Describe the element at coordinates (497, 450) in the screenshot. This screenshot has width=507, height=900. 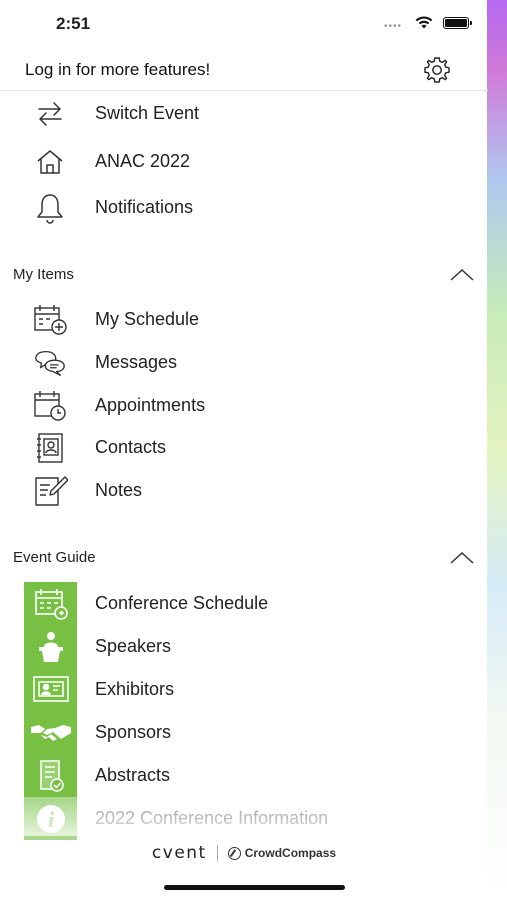
I see `side-gradient-strip` at that location.